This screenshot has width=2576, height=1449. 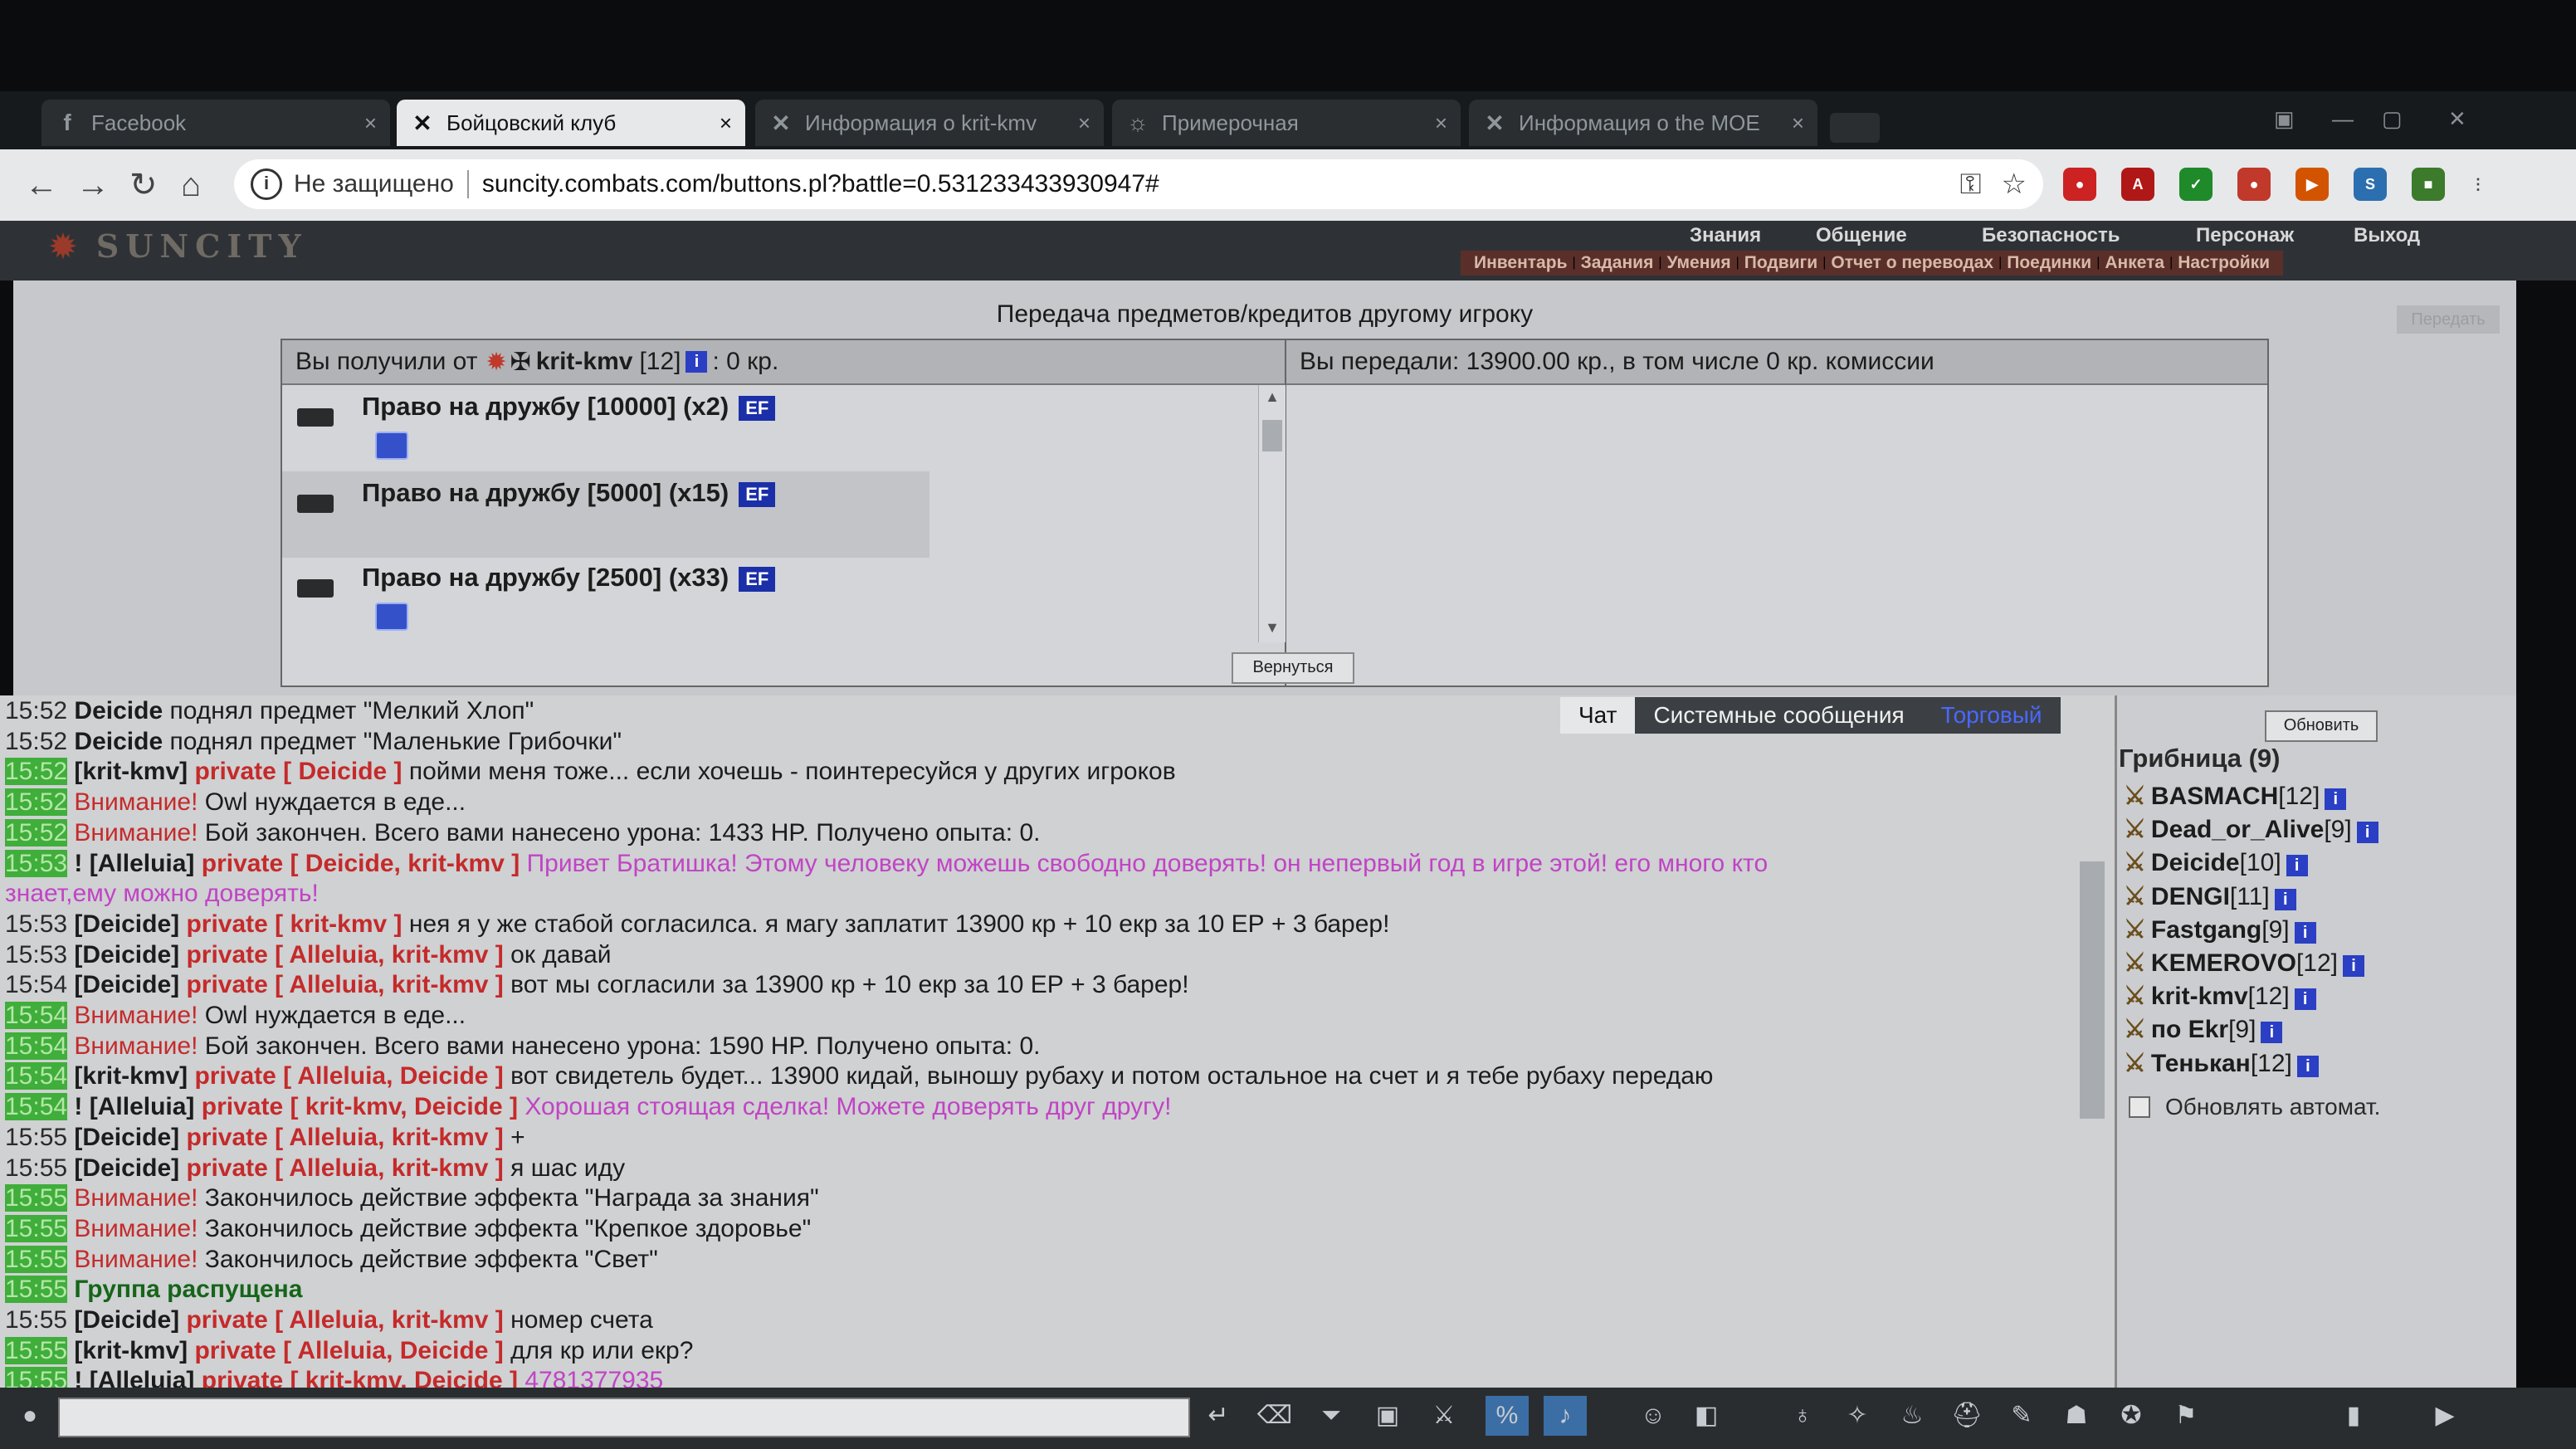 What do you see at coordinates (2224, 263) in the screenshot?
I see `submenu-settings: Настройки` at bounding box center [2224, 263].